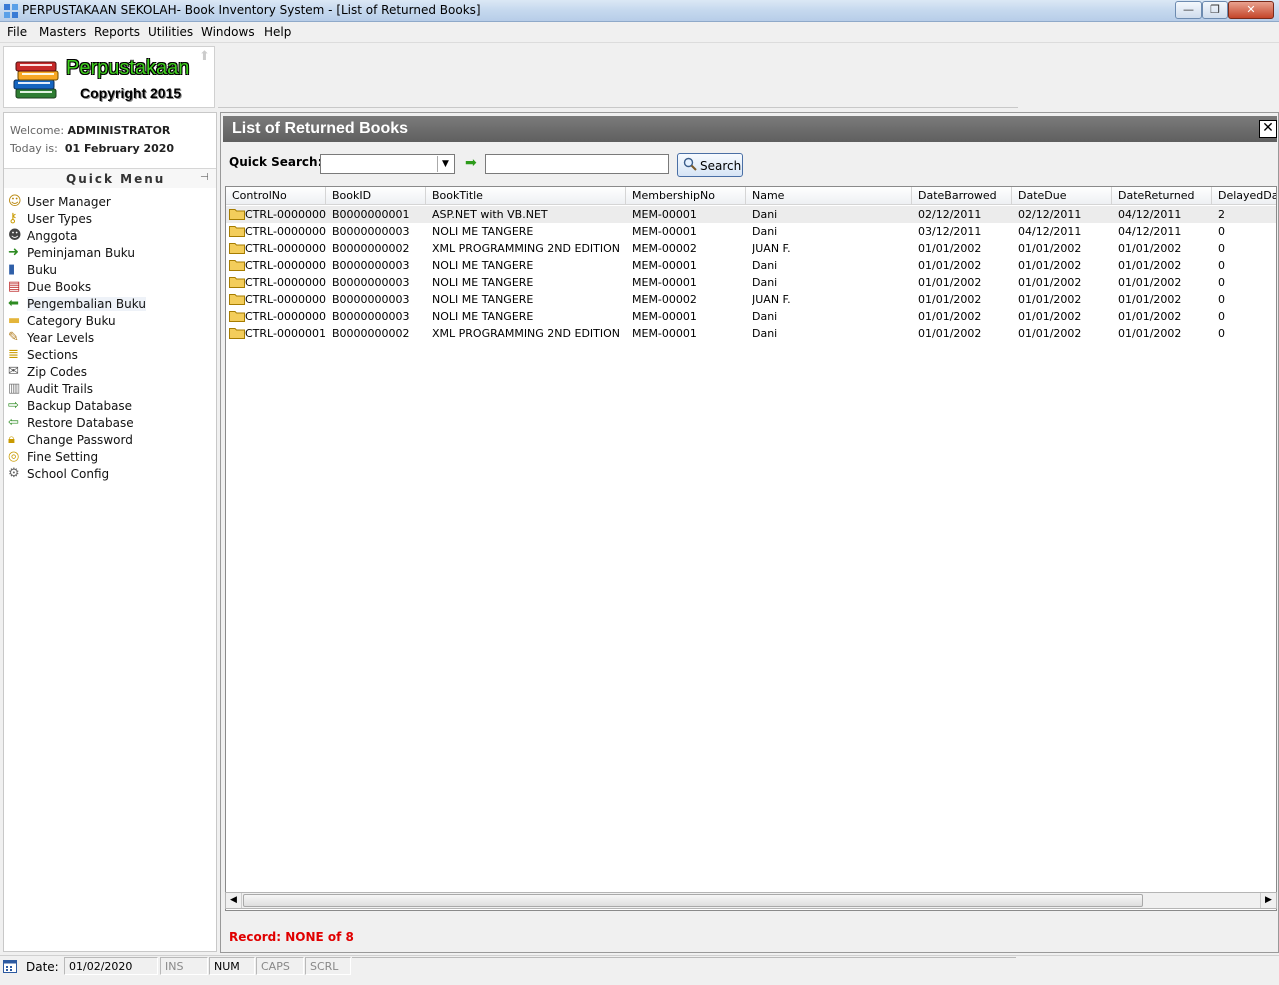  I want to click on search-button: Search, so click(710, 165).